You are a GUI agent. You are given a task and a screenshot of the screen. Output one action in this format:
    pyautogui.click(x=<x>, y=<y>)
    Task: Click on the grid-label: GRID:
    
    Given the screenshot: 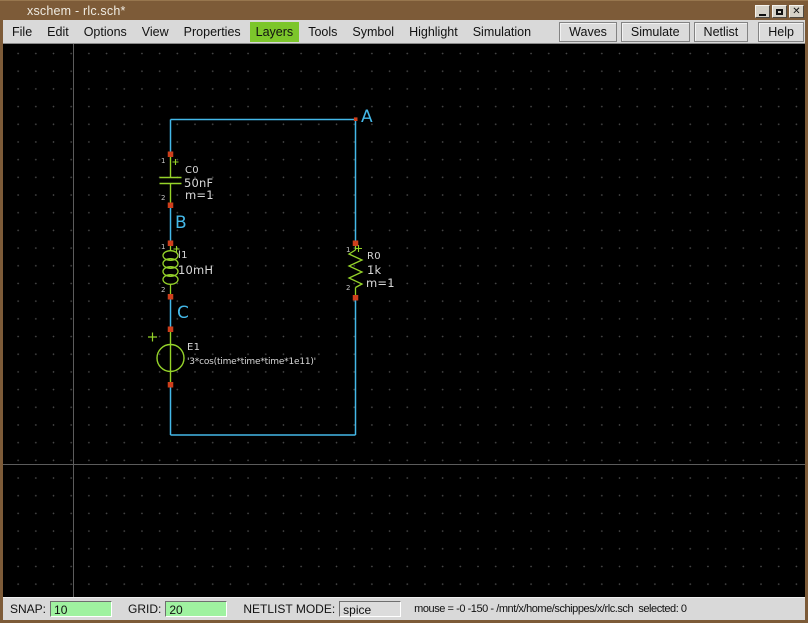 What is the action you would take?
    pyautogui.click(x=145, y=609)
    